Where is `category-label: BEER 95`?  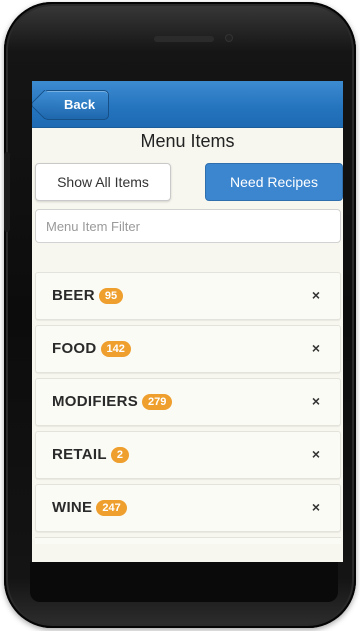 category-label: BEER 95 is located at coordinates (88, 295).